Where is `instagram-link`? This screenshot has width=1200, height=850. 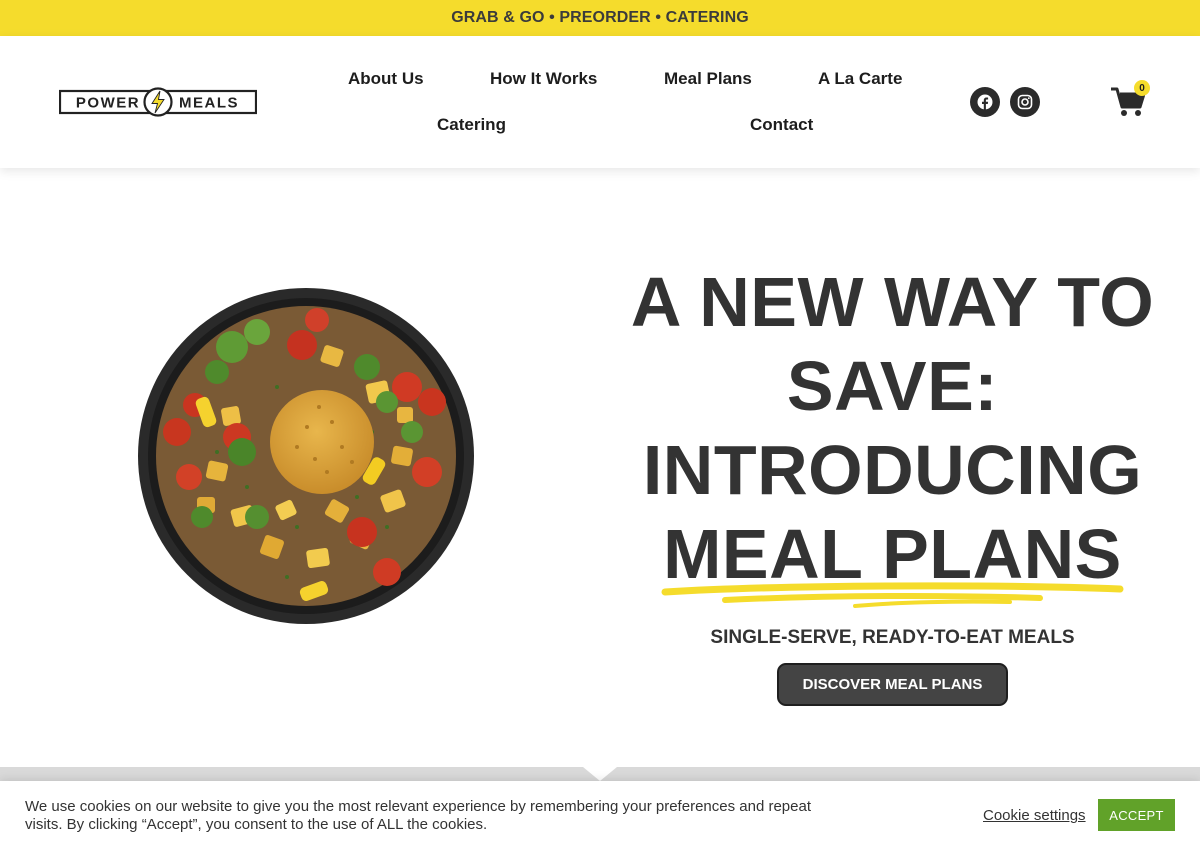 instagram-link is located at coordinates (1025, 102).